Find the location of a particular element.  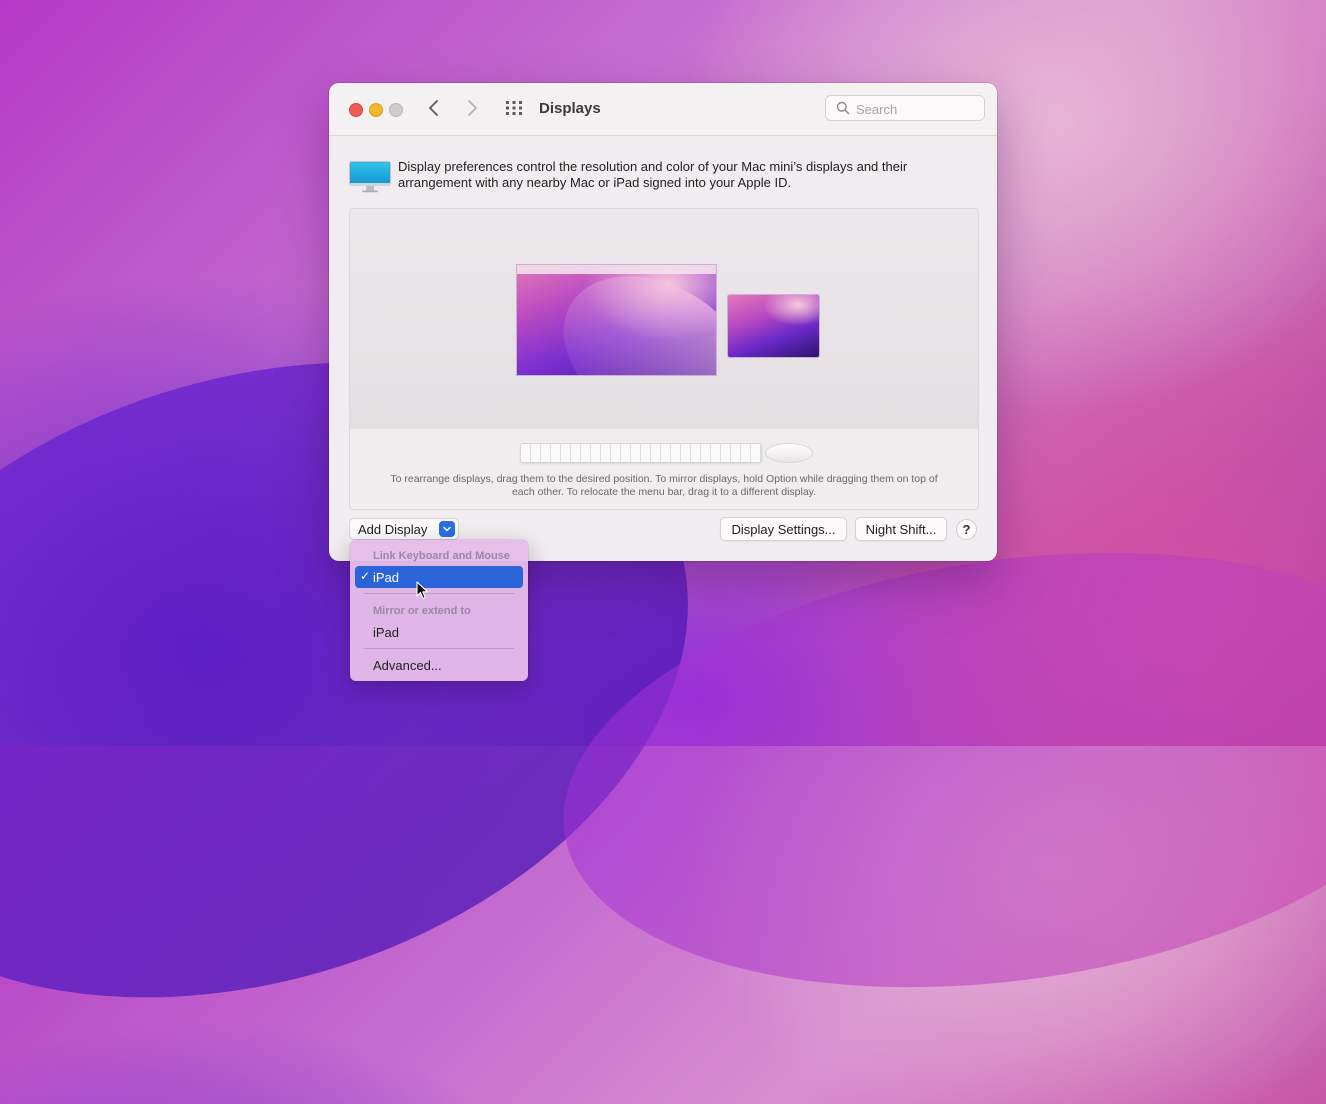

mouse-pointer-icon is located at coordinates (423, 593).